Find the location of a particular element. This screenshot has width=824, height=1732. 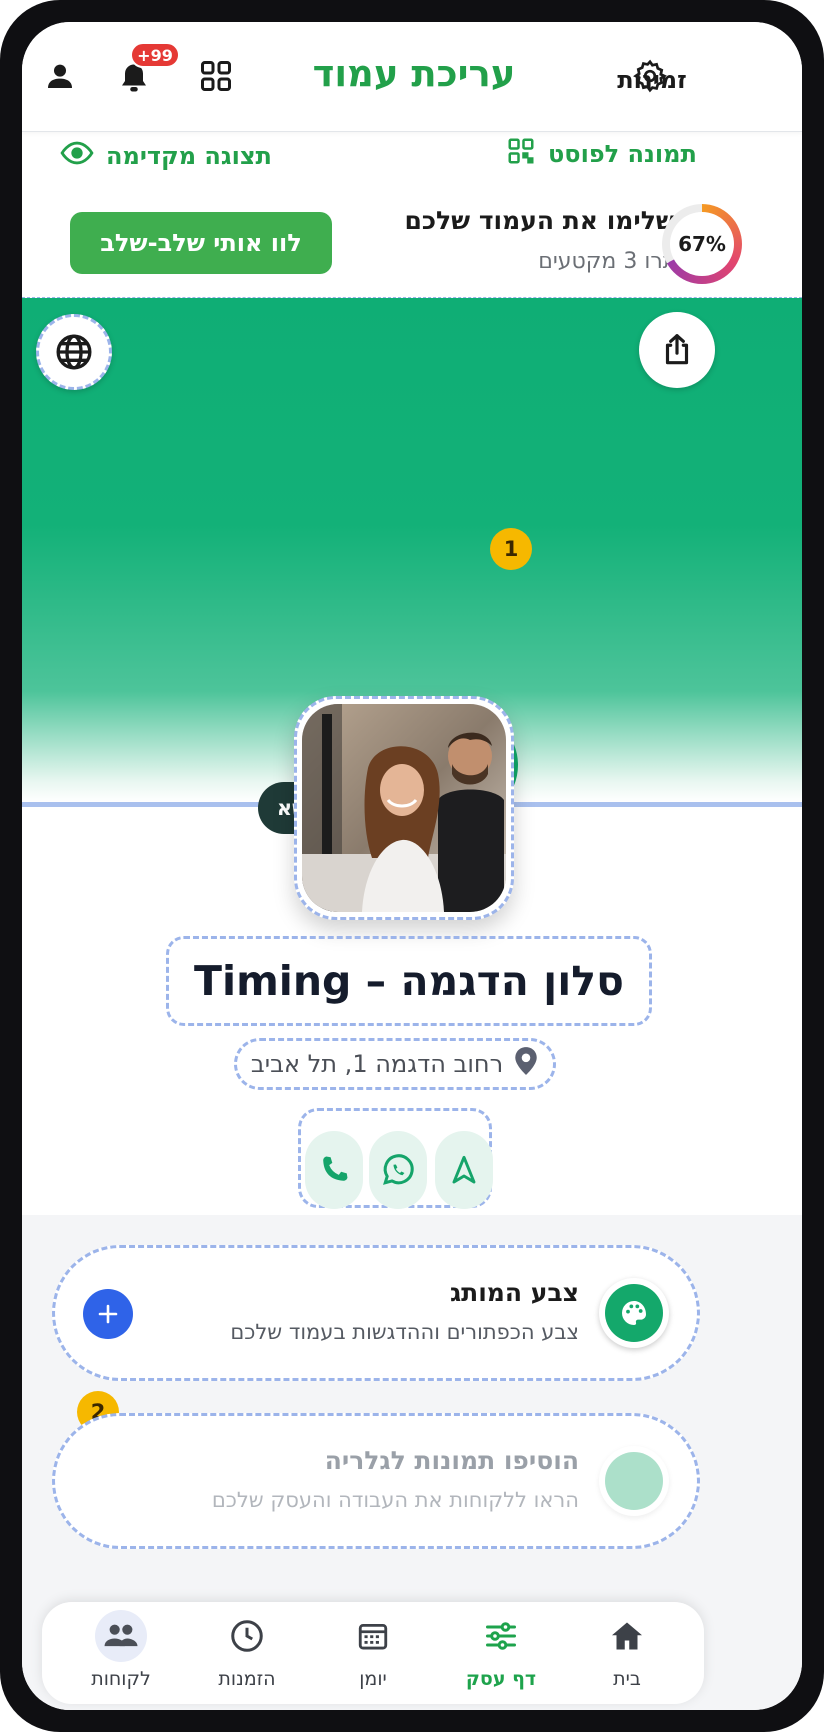

nav-customers: לקוחות is located at coordinates (121, 1654).